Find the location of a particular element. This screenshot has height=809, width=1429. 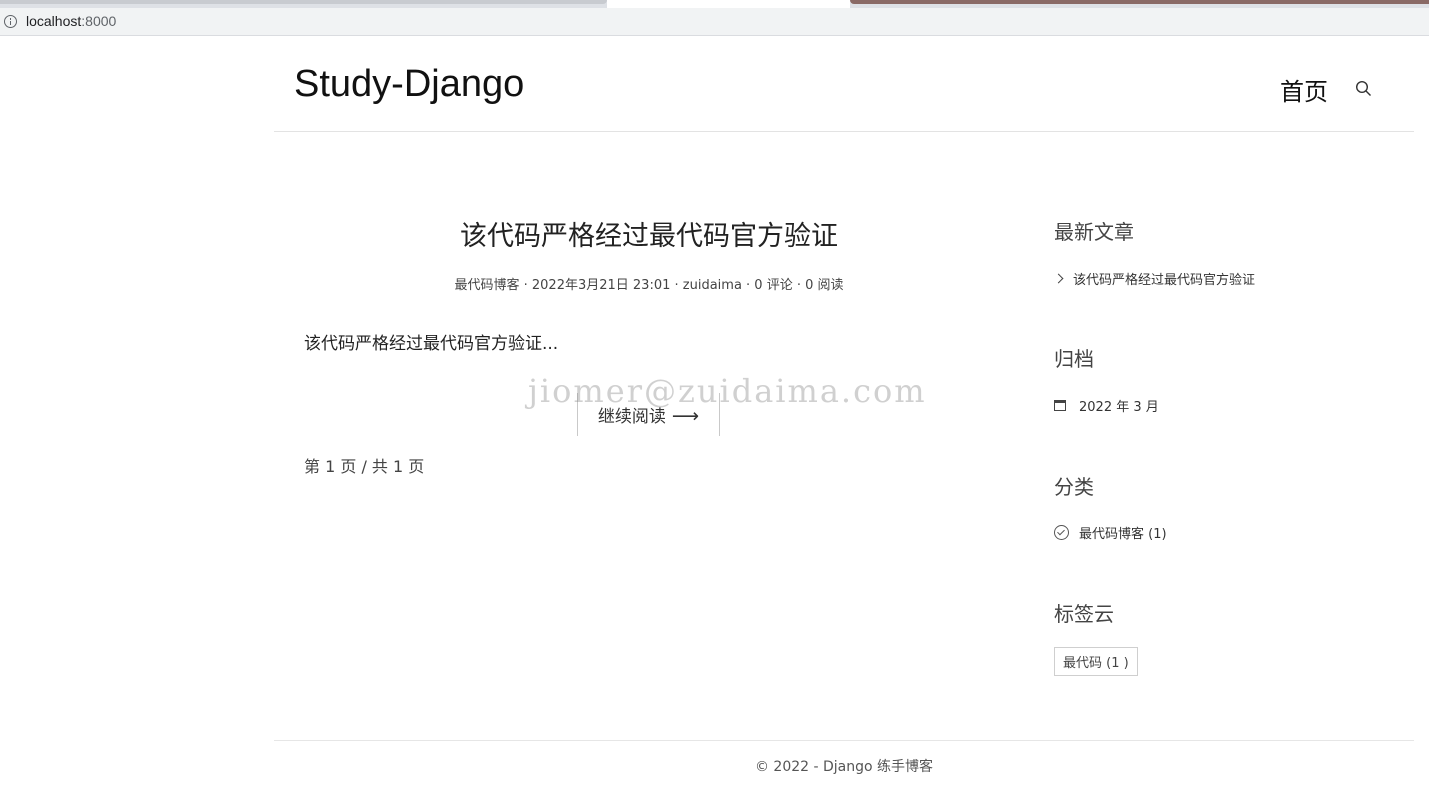

category-label: 最代码博客 (1) is located at coordinates (1123, 534).